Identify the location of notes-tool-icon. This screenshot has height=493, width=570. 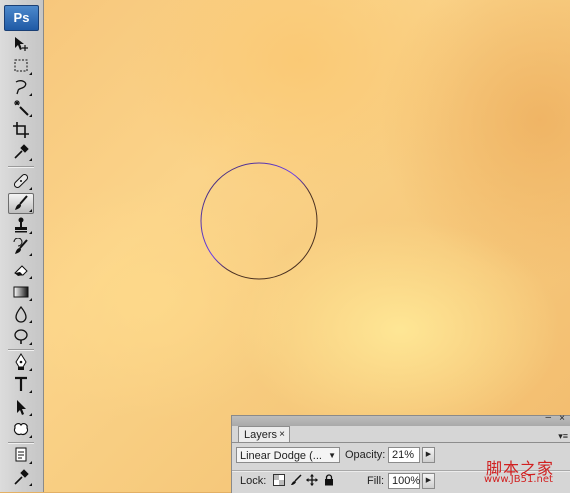
(21, 455).